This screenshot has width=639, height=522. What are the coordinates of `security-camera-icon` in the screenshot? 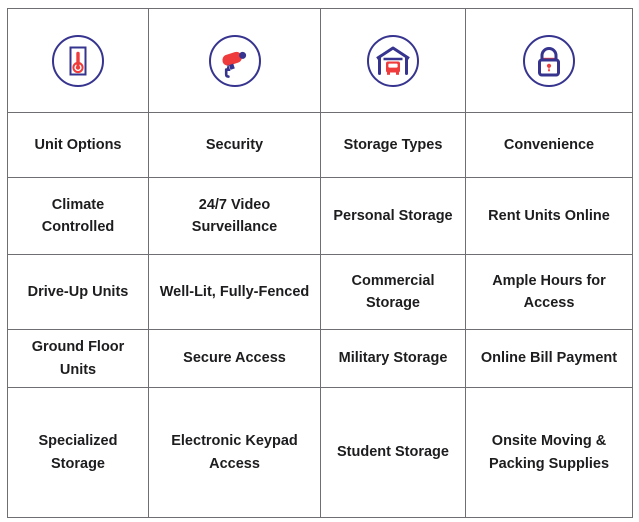 It's located at (234, 60).